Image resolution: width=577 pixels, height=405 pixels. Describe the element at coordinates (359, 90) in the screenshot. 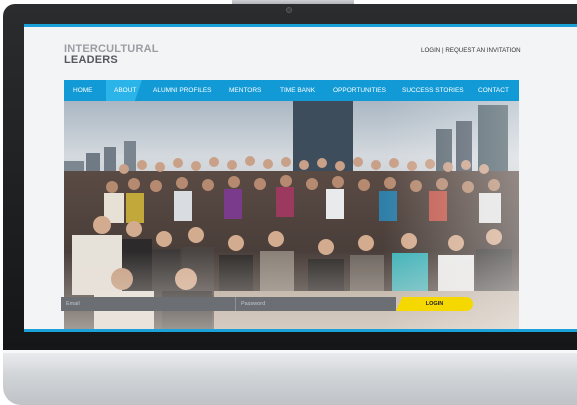

I see `nav-item-opportunities: OPPORTUNITIES` at that location.